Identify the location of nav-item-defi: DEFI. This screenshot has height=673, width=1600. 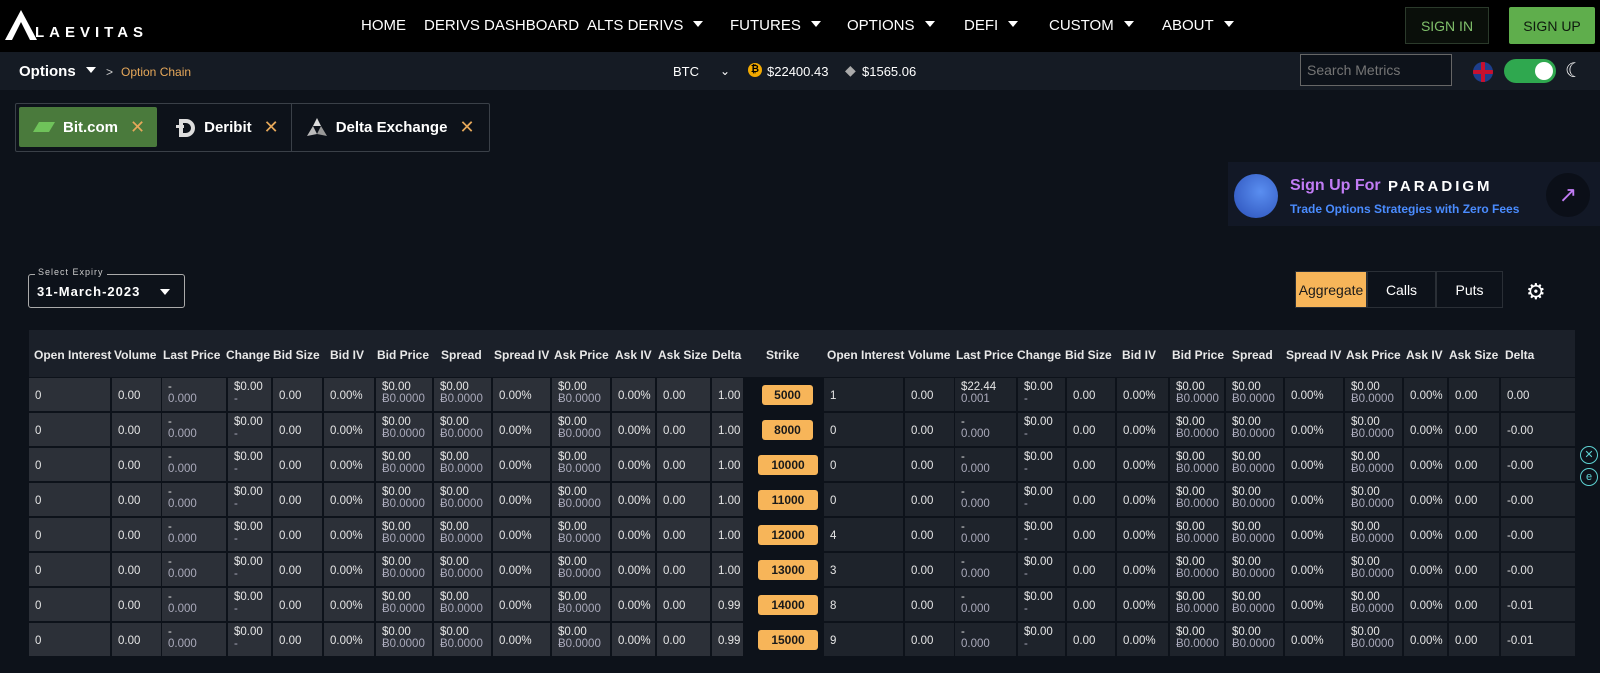
(991, 25).